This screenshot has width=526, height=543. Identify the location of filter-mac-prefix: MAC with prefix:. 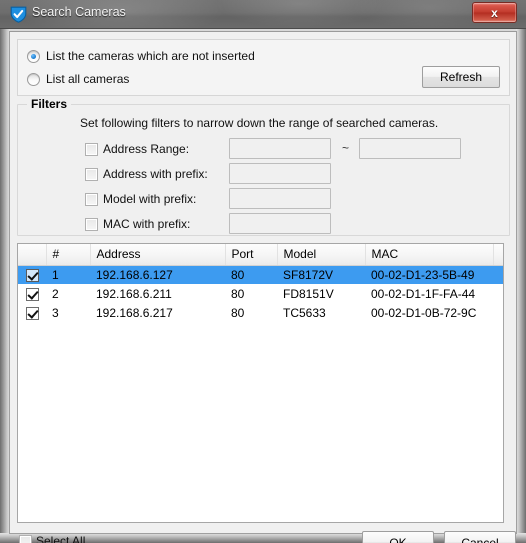
(137, 224).